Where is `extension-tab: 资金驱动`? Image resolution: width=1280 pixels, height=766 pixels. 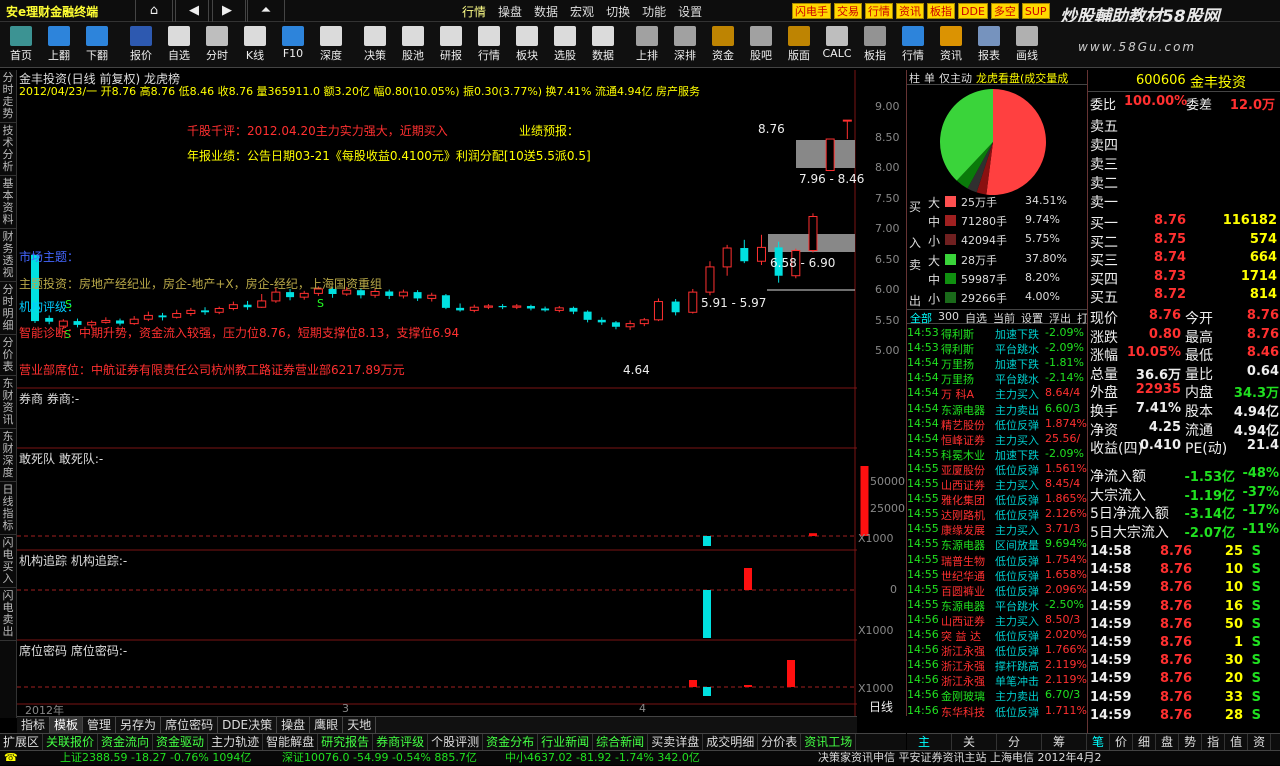 extension-tab: 资金驱动 is located at coordinates (181, 742).